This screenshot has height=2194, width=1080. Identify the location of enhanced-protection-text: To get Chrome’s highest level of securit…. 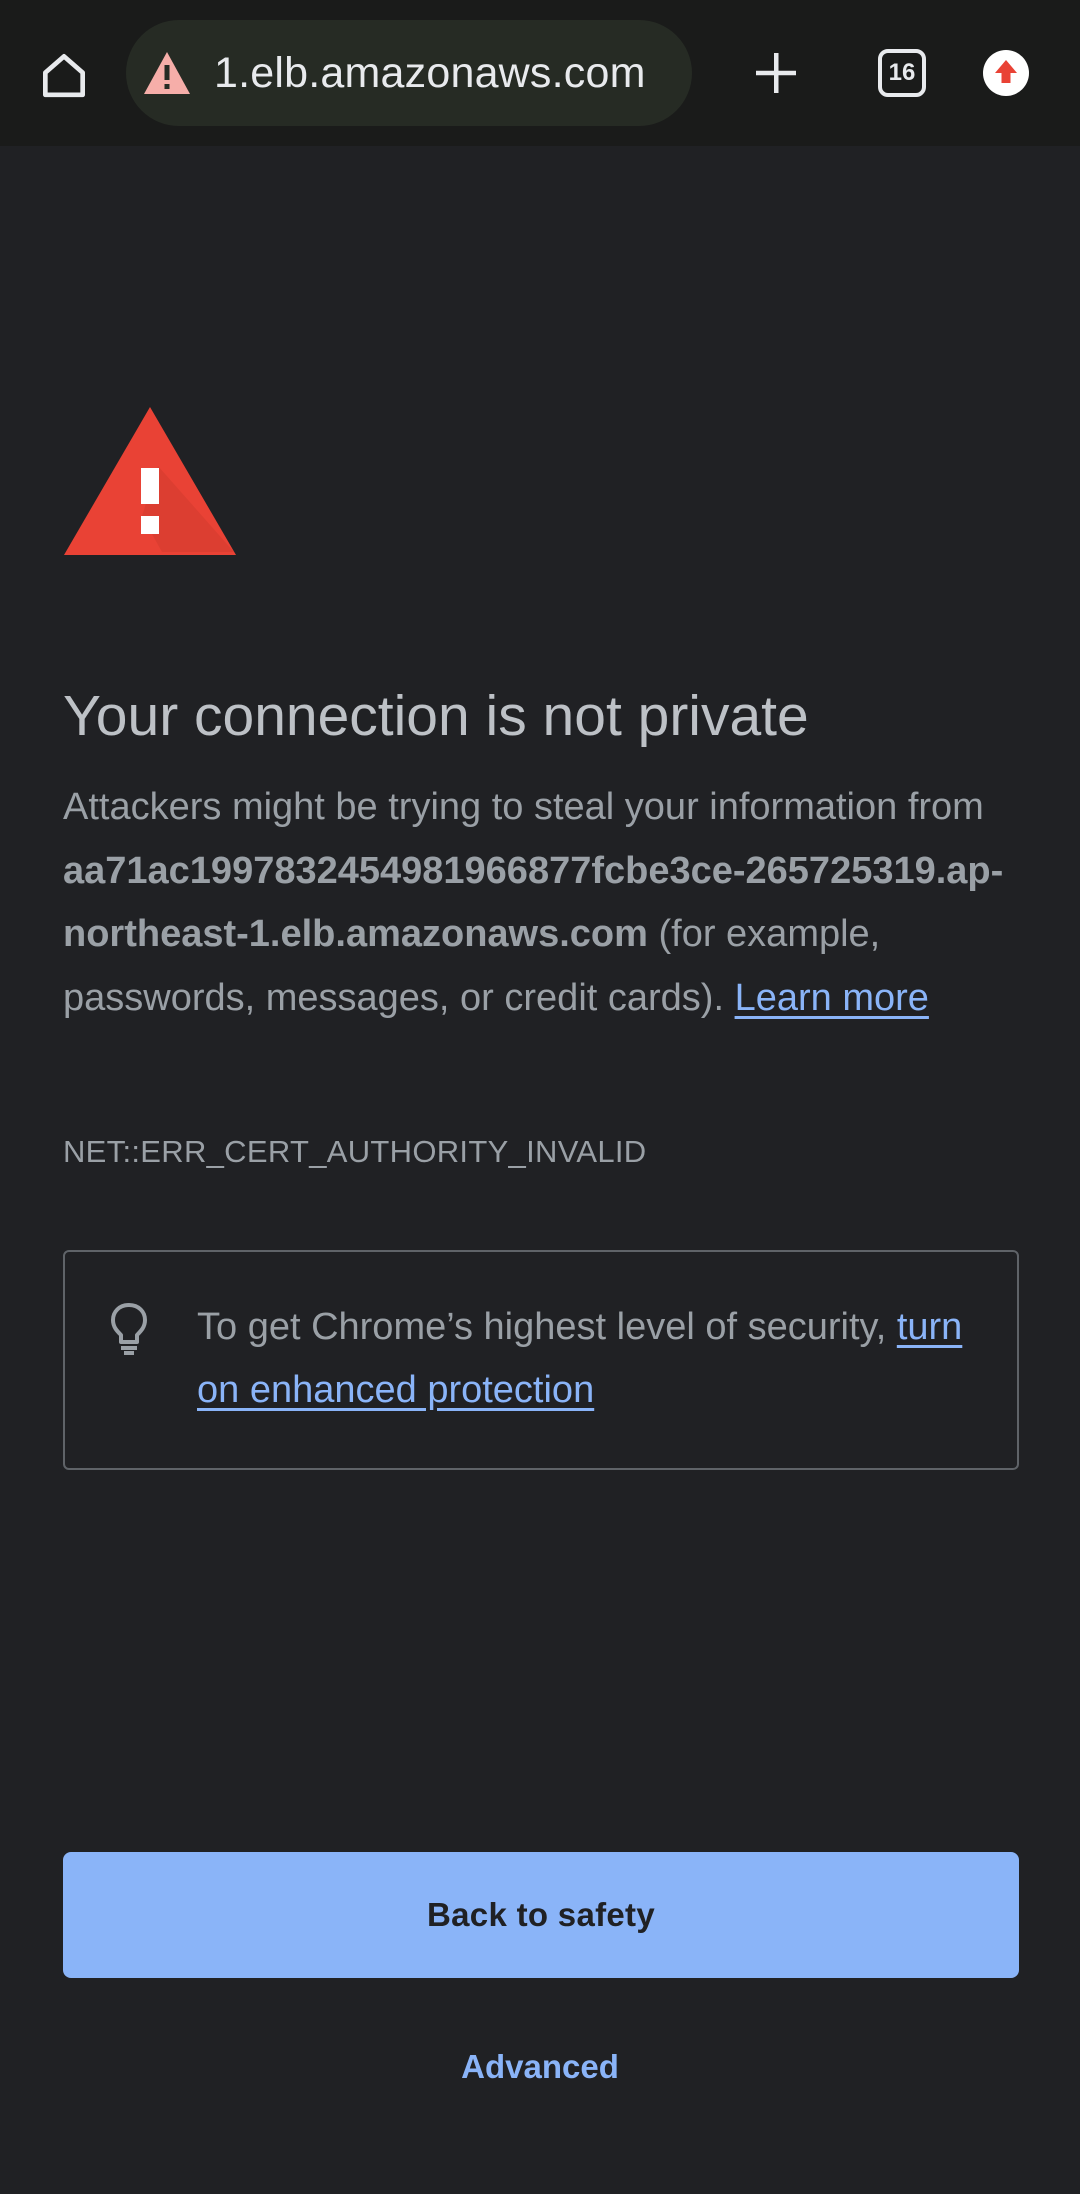
(597, 1359).